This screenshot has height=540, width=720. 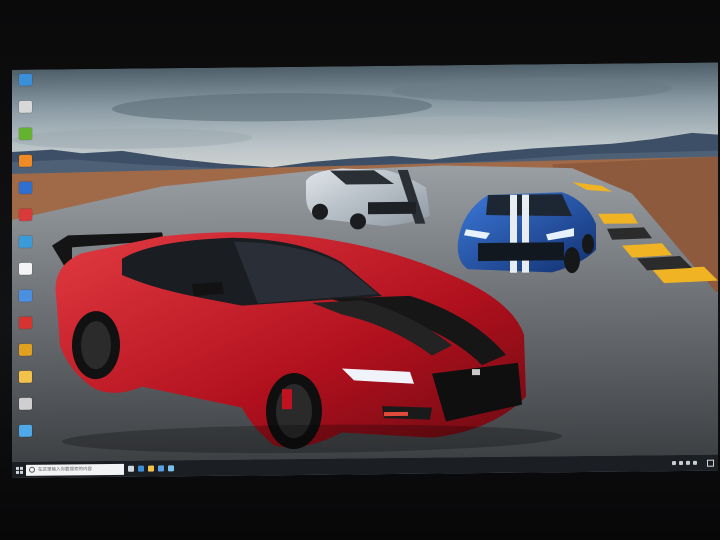 I want to click on start-button, so click(x=19, y=470).